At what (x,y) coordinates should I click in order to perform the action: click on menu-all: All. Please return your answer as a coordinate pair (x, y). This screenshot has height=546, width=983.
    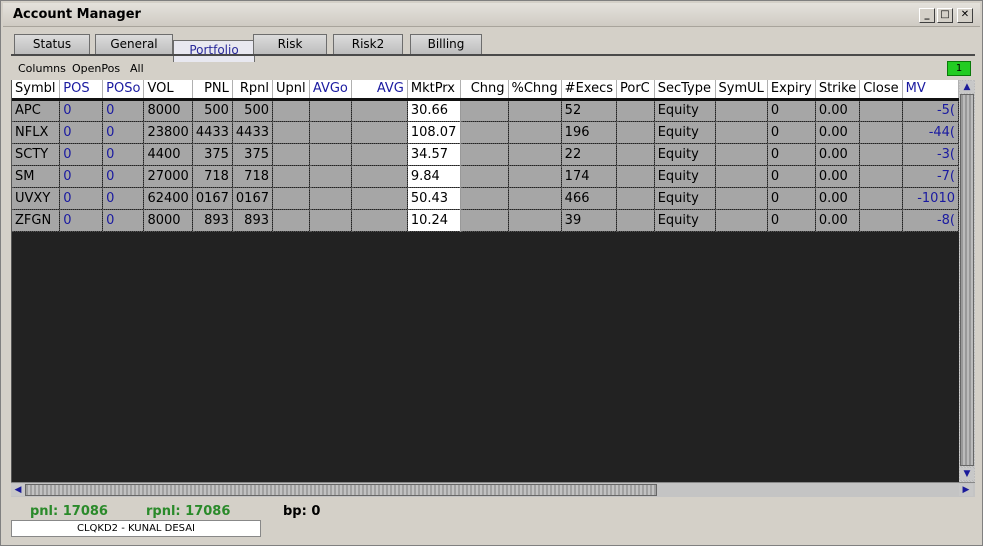
    Looking at the image, I should click on (137, 68).